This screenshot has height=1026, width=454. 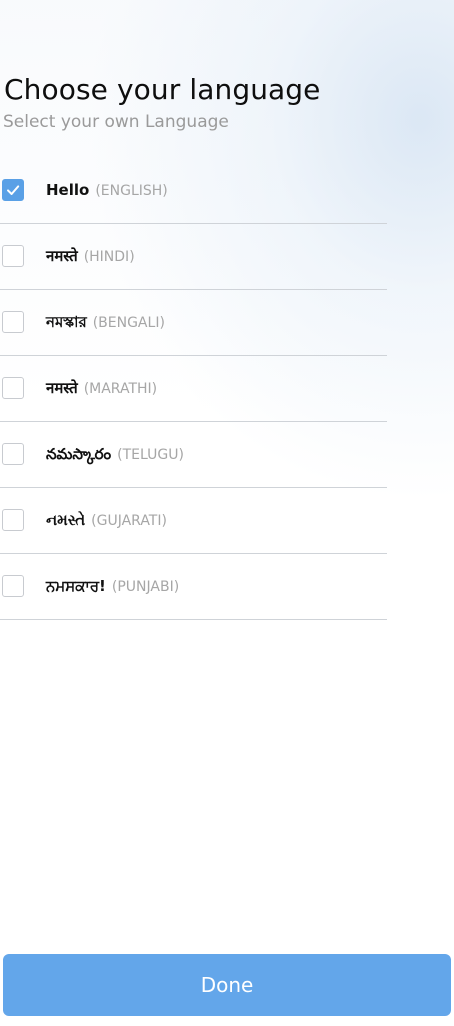 I want to click on checkbox-telugu, so click(x=13, y=454).